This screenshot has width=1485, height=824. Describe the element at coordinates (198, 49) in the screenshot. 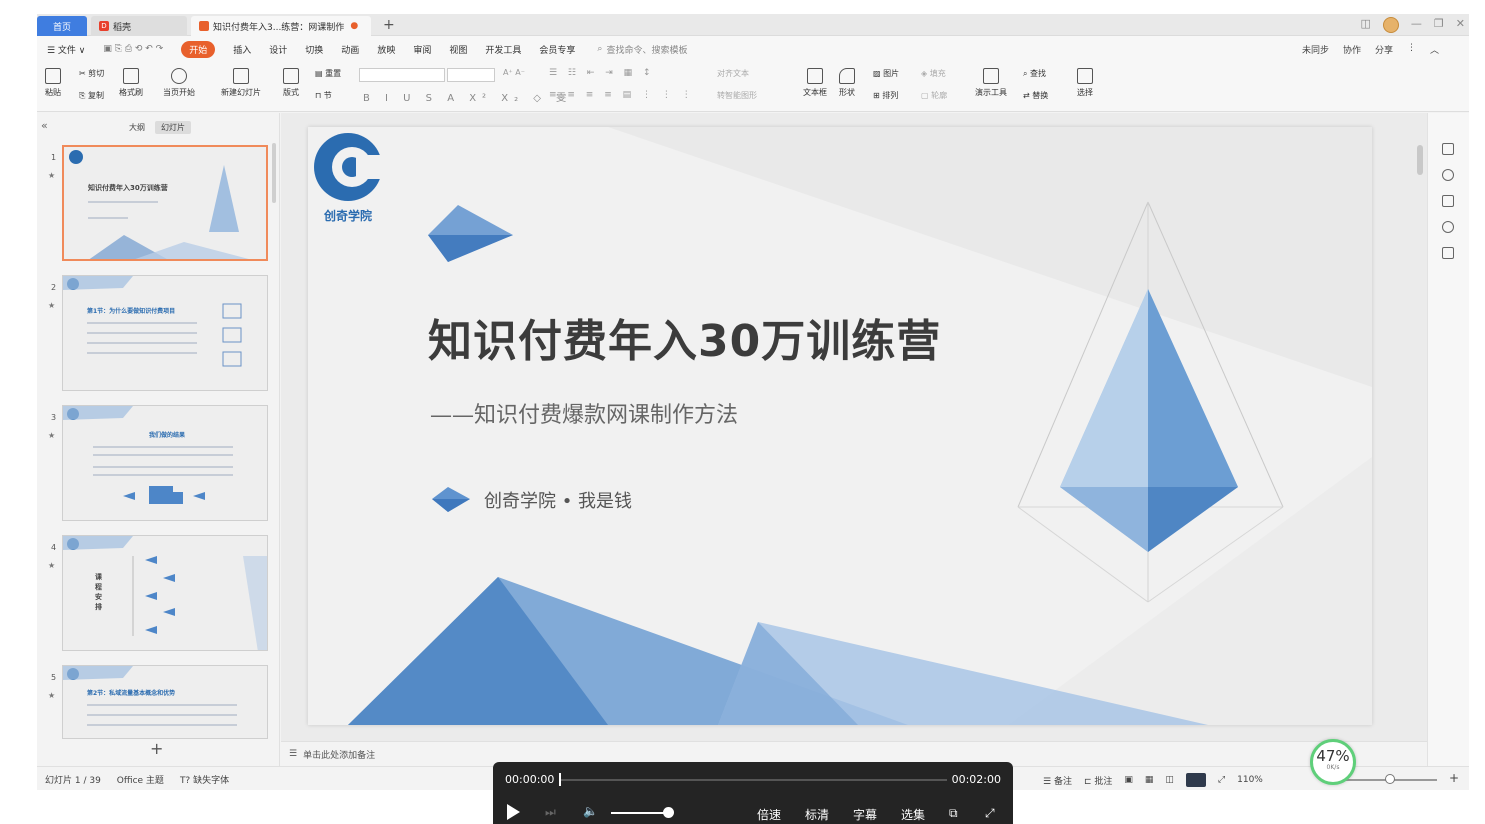

I see `menu-home: 开始` at that location.